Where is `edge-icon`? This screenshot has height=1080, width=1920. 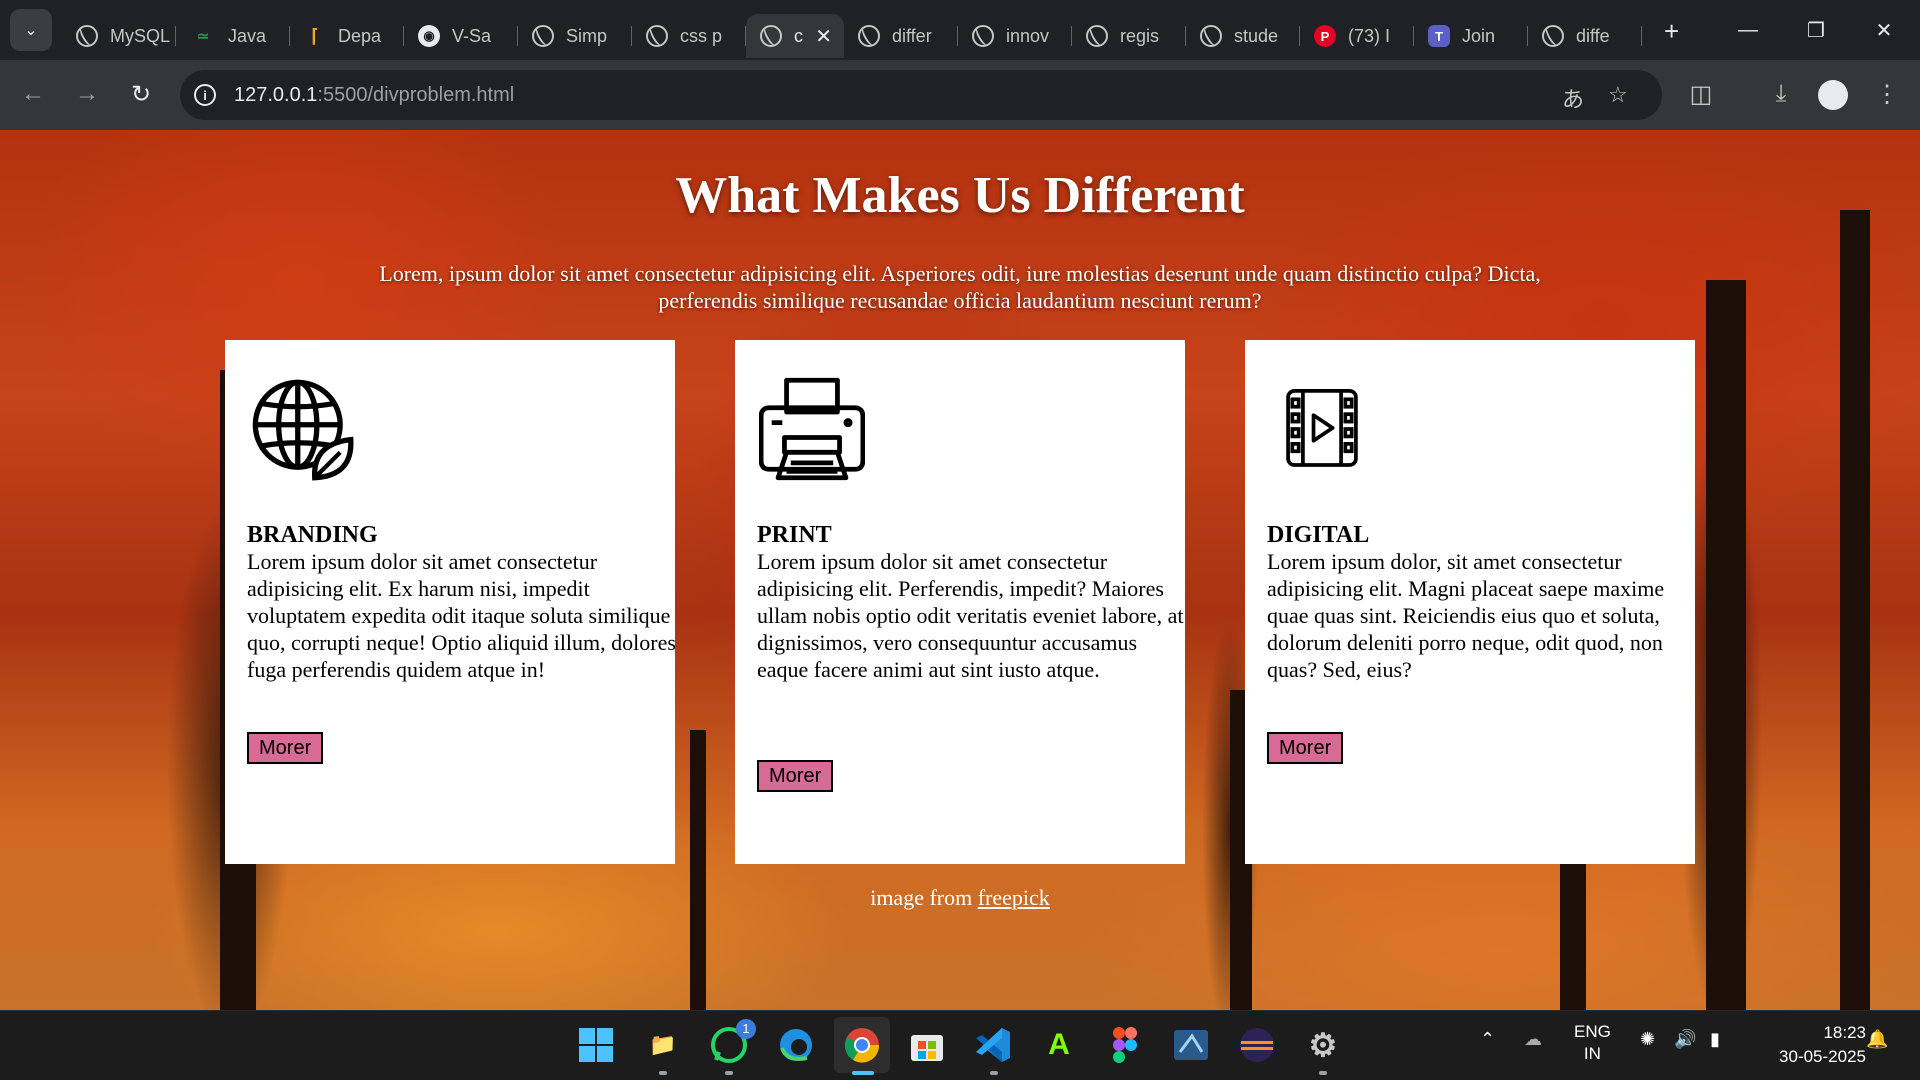
edge-icon is located at coordinates (796, 1045).